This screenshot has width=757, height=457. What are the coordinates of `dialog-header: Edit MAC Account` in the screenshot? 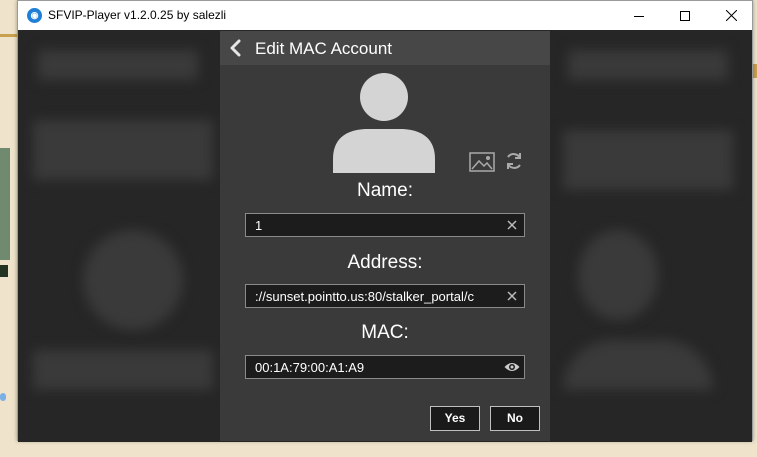 It's located at (385, 48).